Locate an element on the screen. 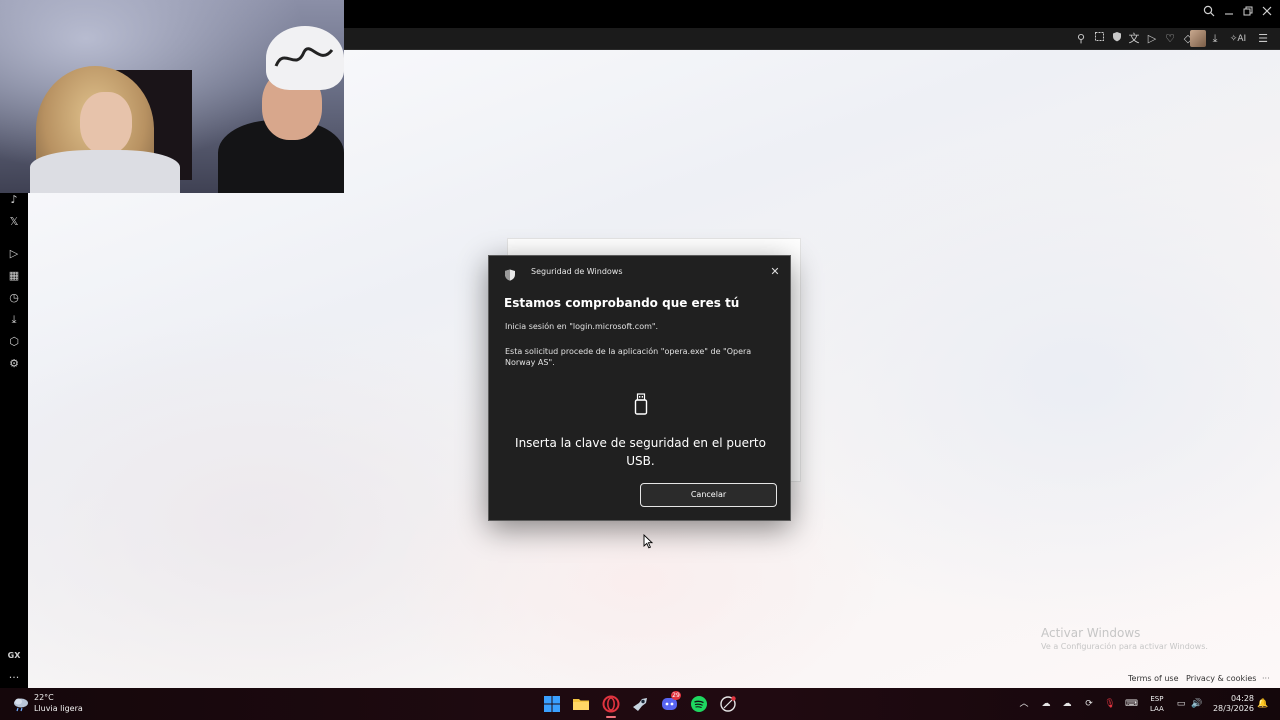 The image size is (1280, 720). clock-date: 28/3/2026 is located at coordinates (1233, 708).